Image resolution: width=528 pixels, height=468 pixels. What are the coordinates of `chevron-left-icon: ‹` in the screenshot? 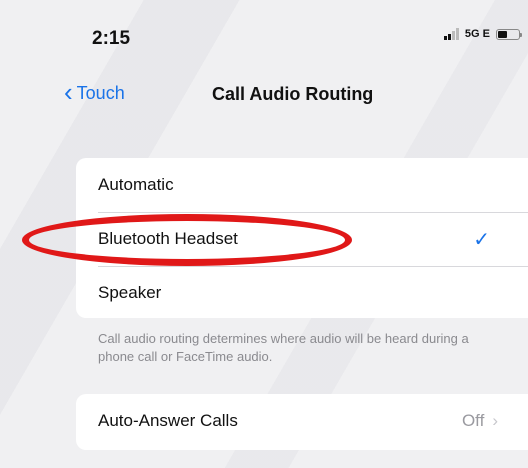 It's located at (68, 92).